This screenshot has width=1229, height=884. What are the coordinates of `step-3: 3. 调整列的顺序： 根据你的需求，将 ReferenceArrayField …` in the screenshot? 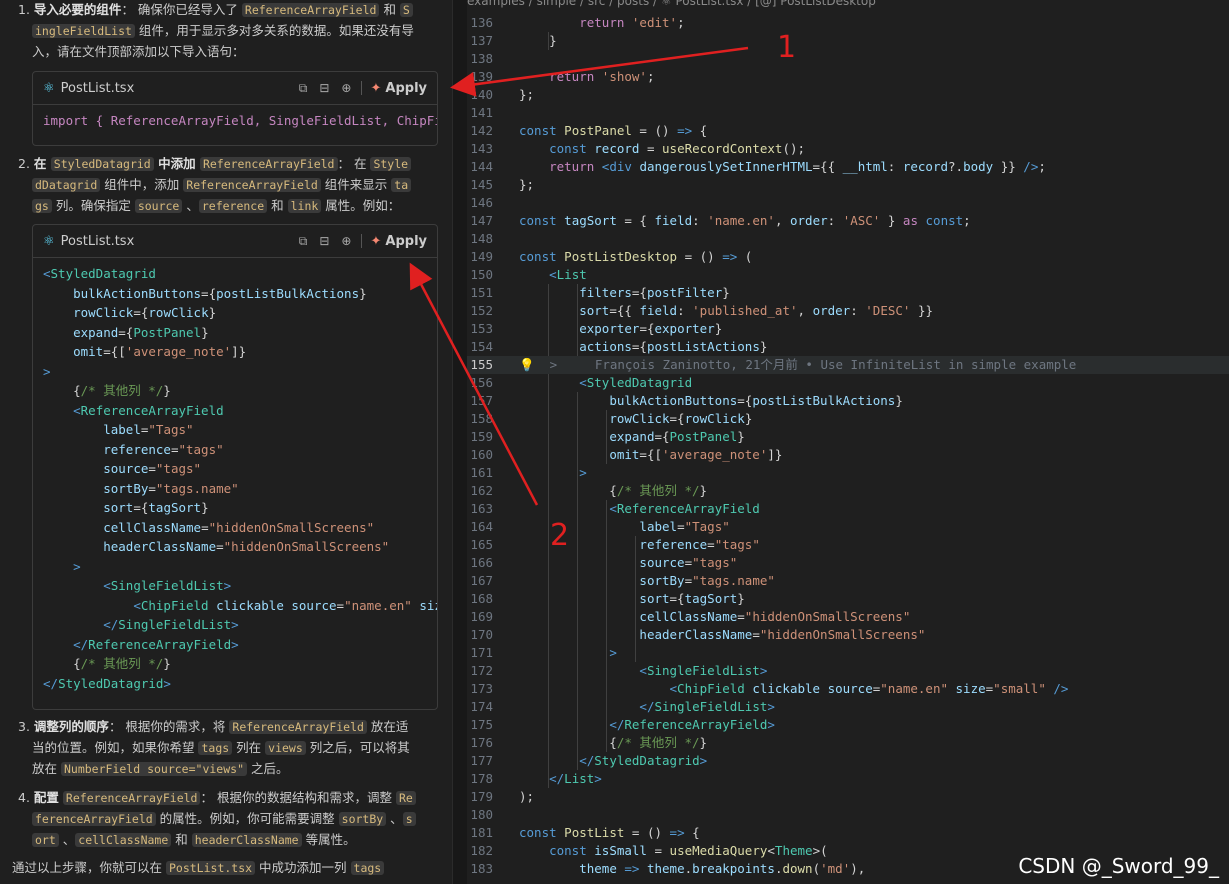 It's located at (214, 747).